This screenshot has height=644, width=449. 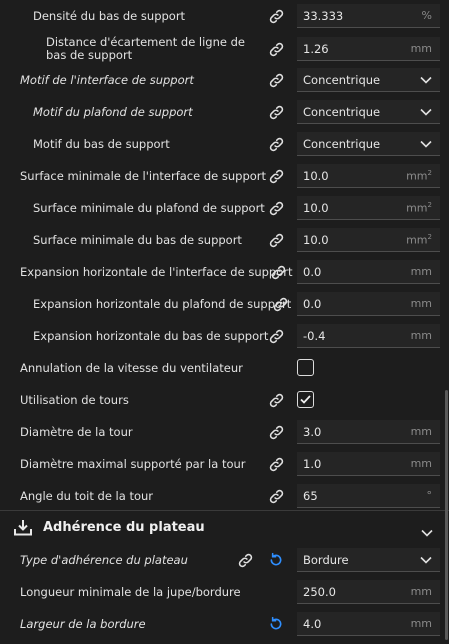 What do you see at coordinates (368, 208) in the screenshot?
I see `min-roof-area-input: 10.0 mm2` at bounding box center [368, 208].